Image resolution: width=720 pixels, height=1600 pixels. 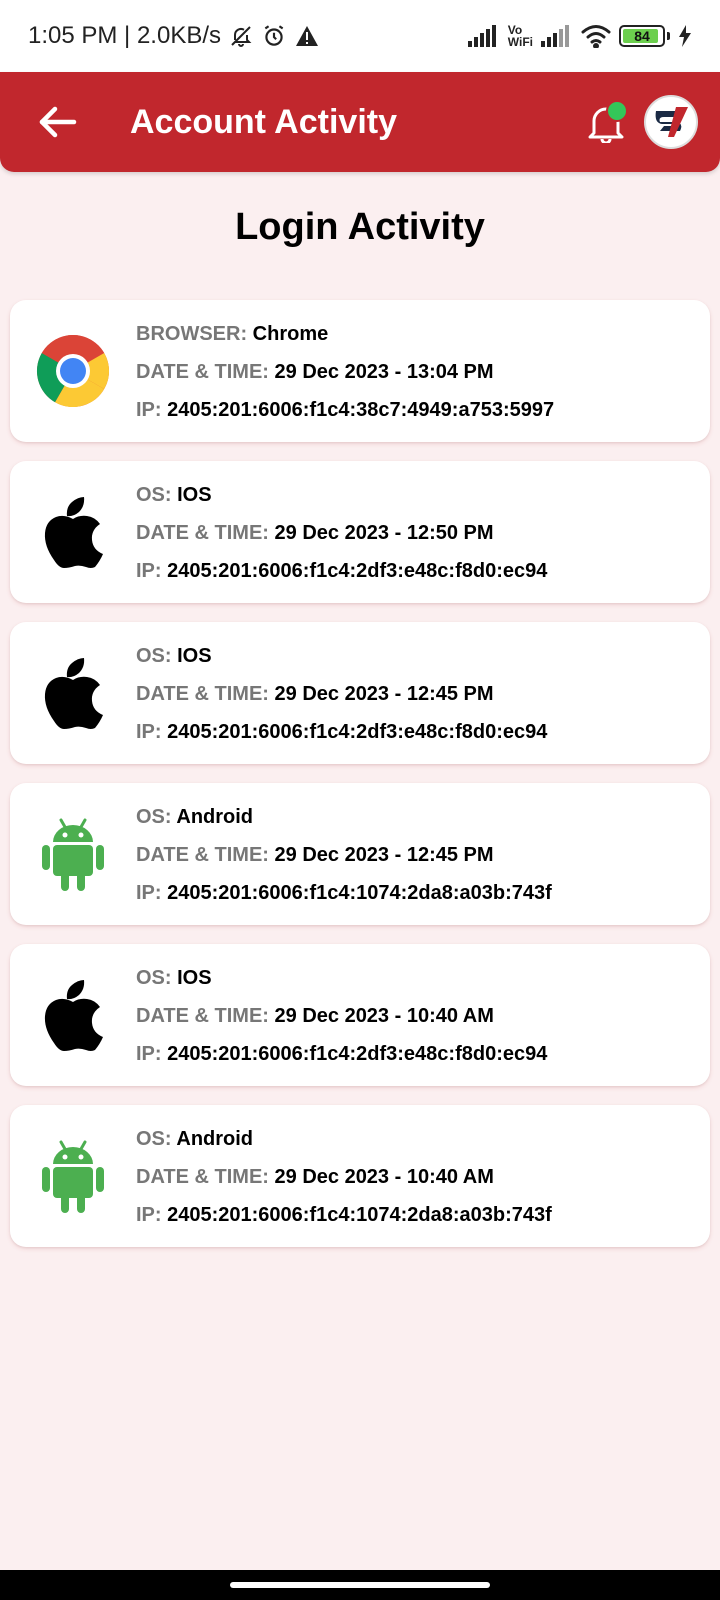 What do you see at coordinates (274, 36) in the screenshot?
I see `alarm-icon` at bounding box center [274, 36].